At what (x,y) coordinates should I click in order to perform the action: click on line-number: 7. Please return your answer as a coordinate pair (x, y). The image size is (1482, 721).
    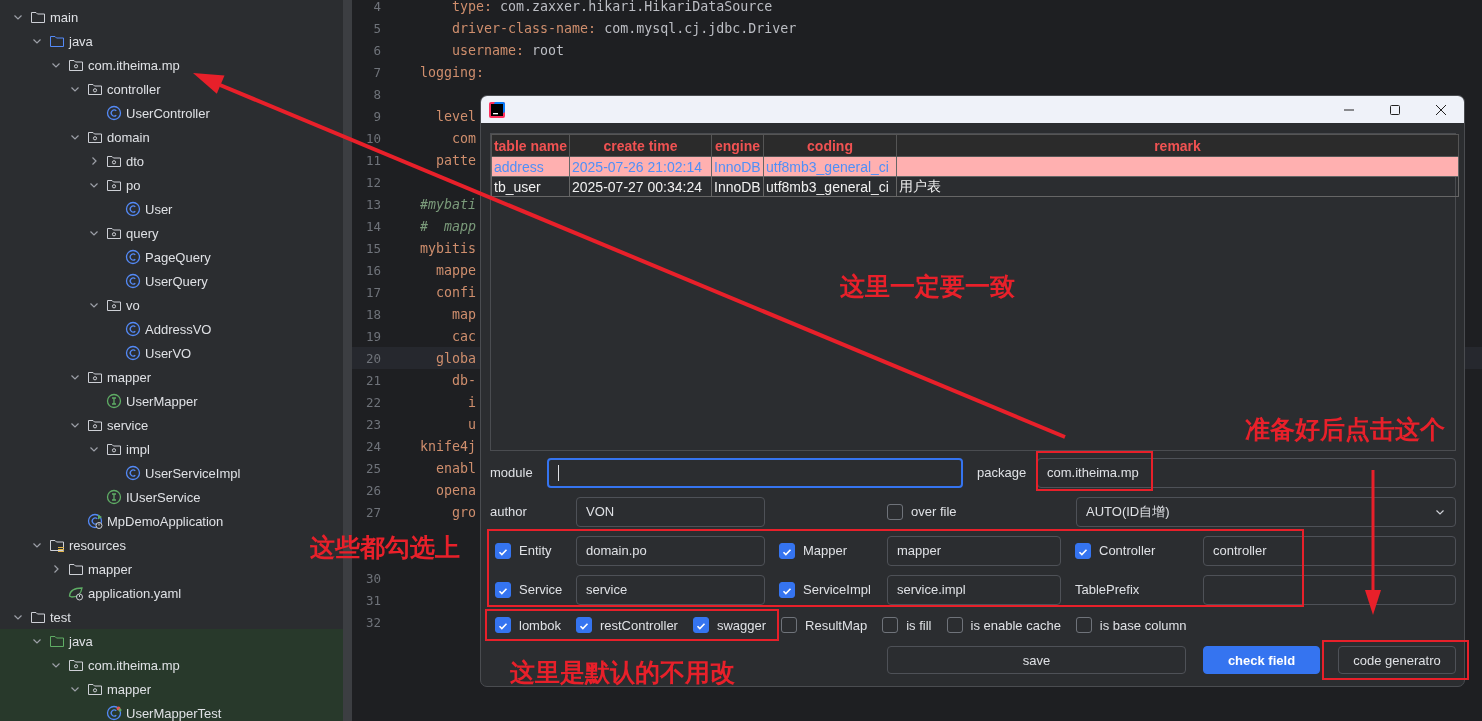
    Looking at the image, I should click on (377, 72).